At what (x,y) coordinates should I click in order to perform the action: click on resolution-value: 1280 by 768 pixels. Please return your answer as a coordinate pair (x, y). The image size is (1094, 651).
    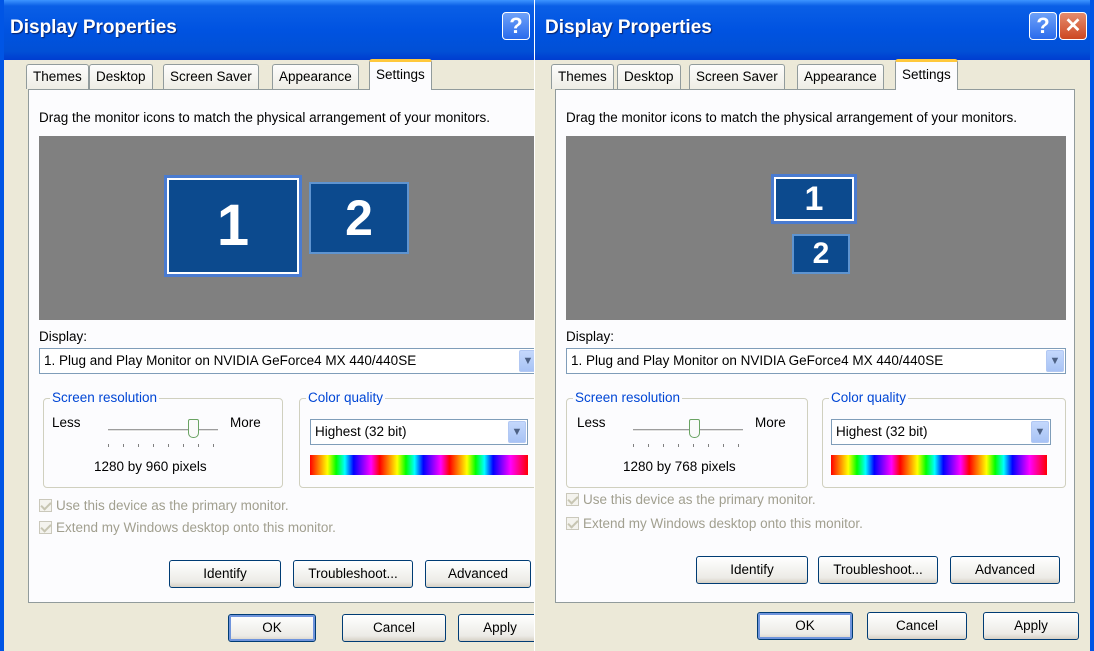
    Looking at the image, I should click on (679, 466).